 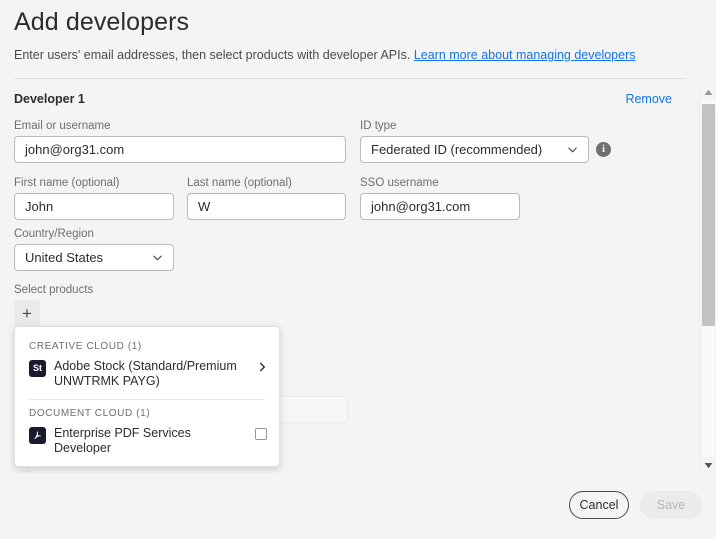 What do you see at coordinates (350, 78) in the screenshot?
I see `header-divider` at bounding box center [350, 78].